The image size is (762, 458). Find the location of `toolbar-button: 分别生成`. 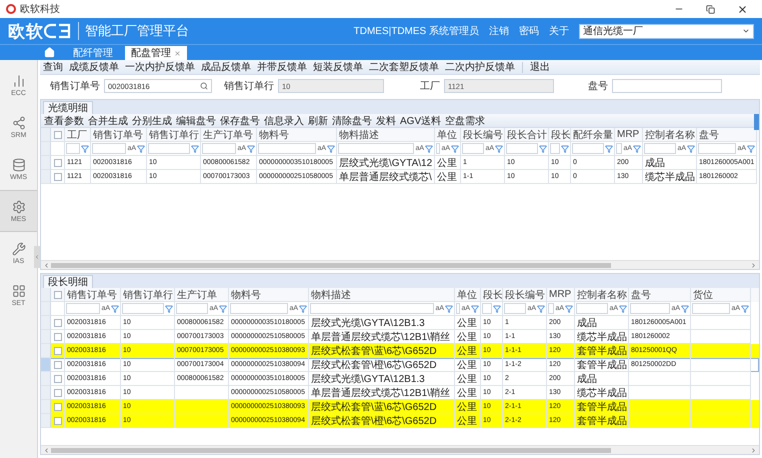

toolbar-button: 分别生成 is located at coordinates (152, 121).